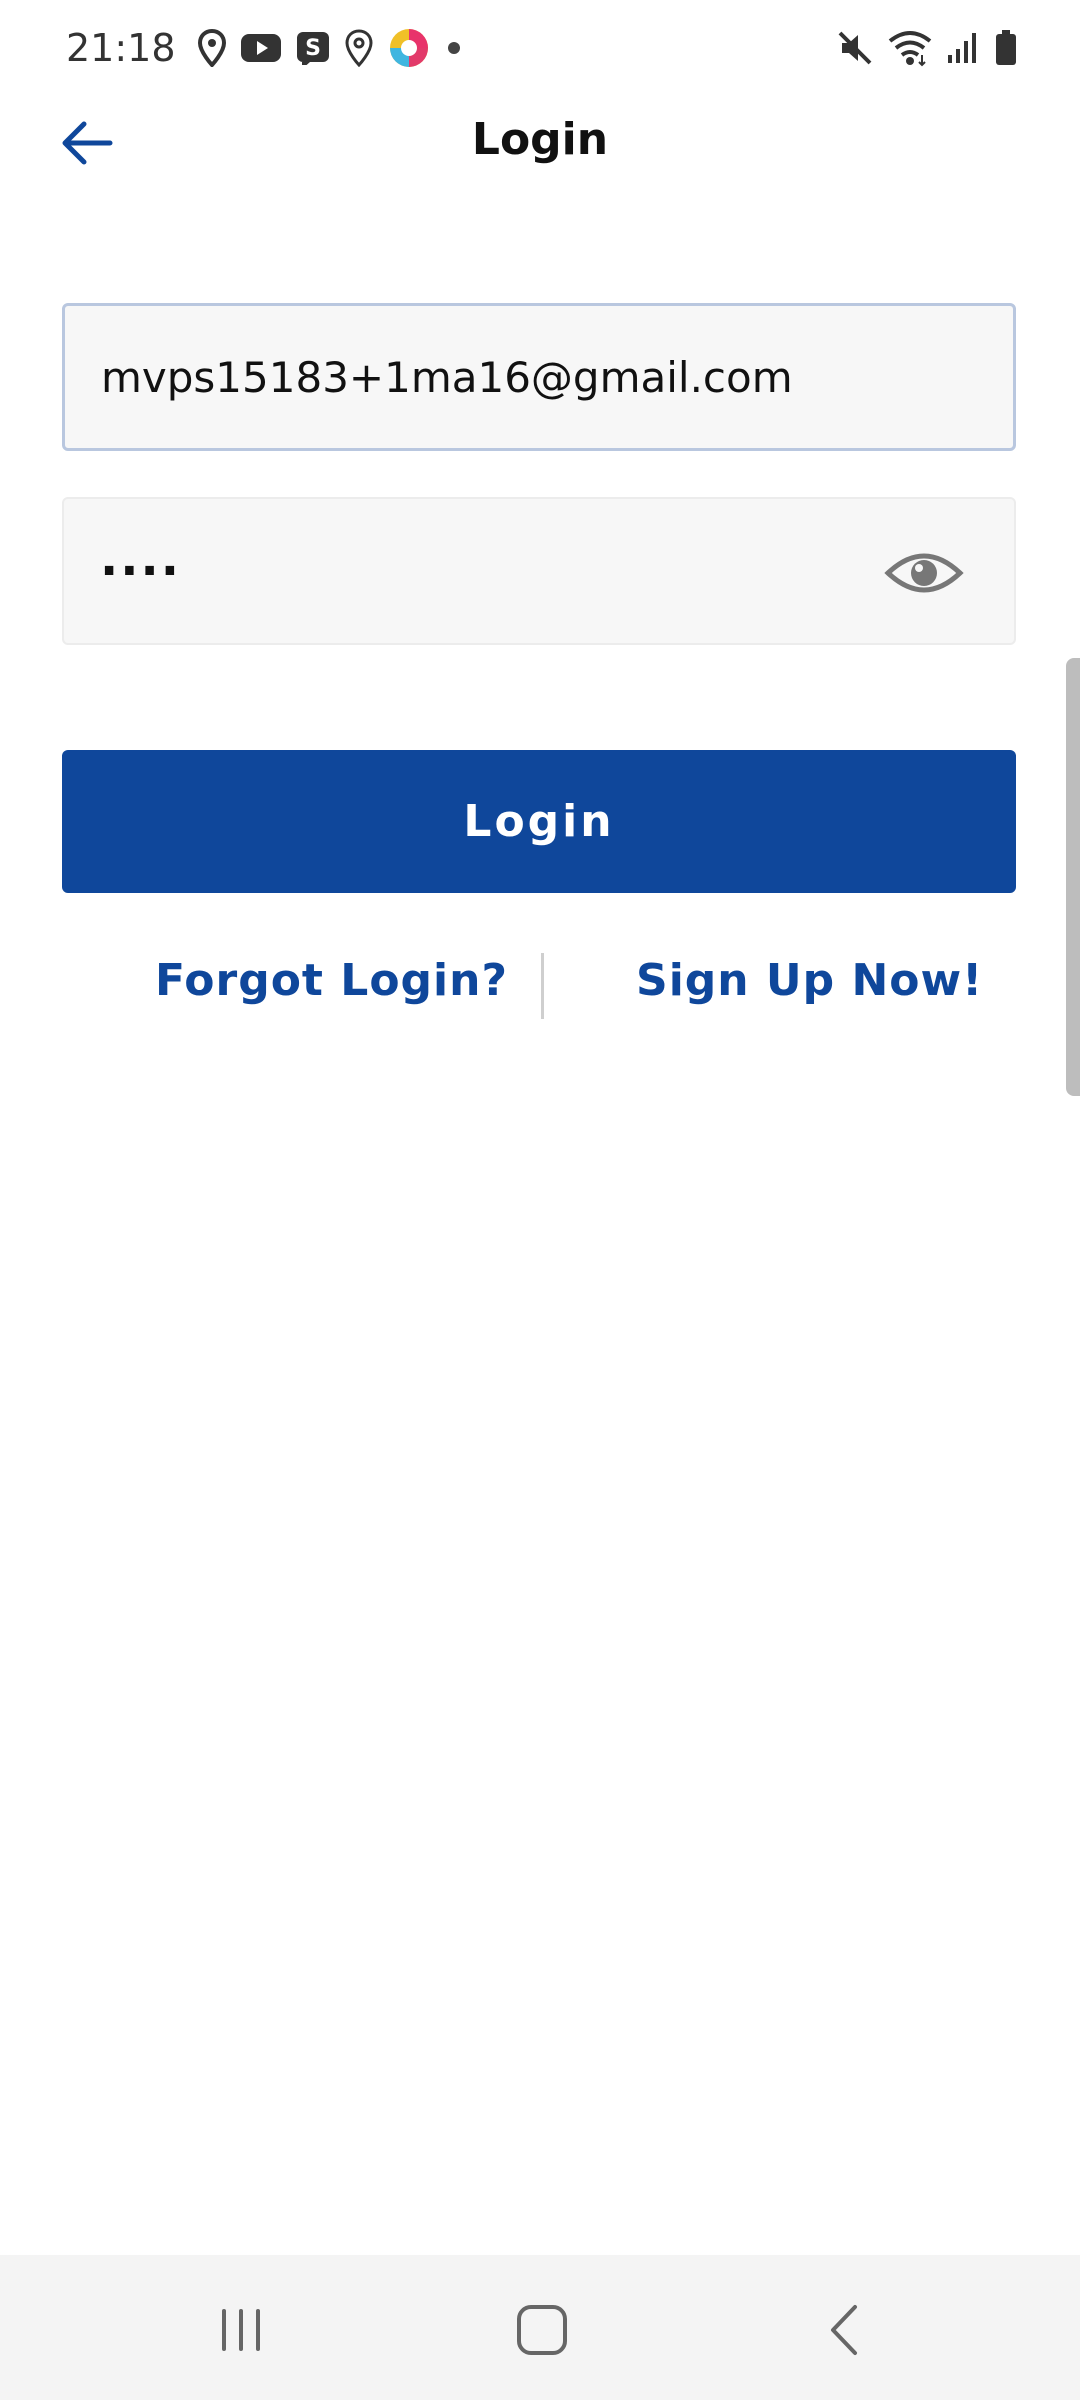 The width and height of the screenshot is (1080, 2400). I want to click on home-button, so click(542, 2330).